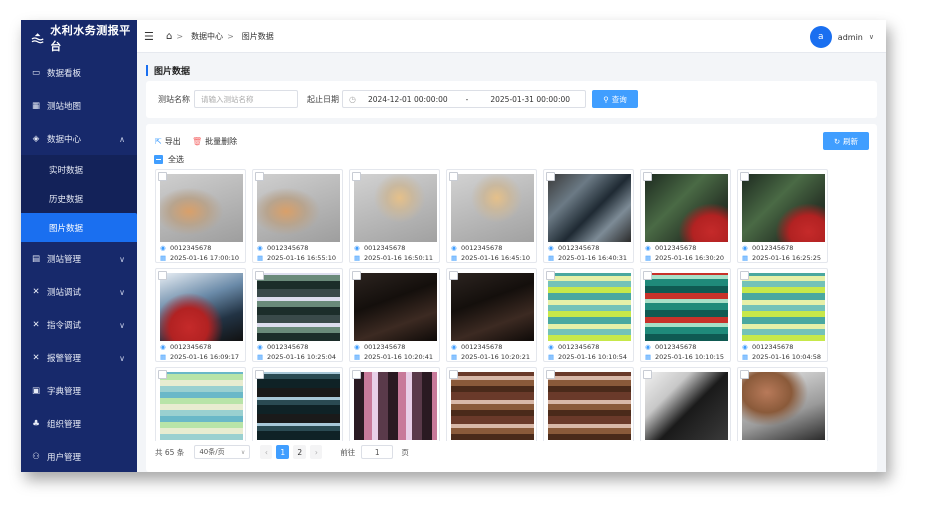  I want to click on photo-card-item: ◉ 0012345678 ▦ 2025-01-16 16:09:17, so click(200, 315).